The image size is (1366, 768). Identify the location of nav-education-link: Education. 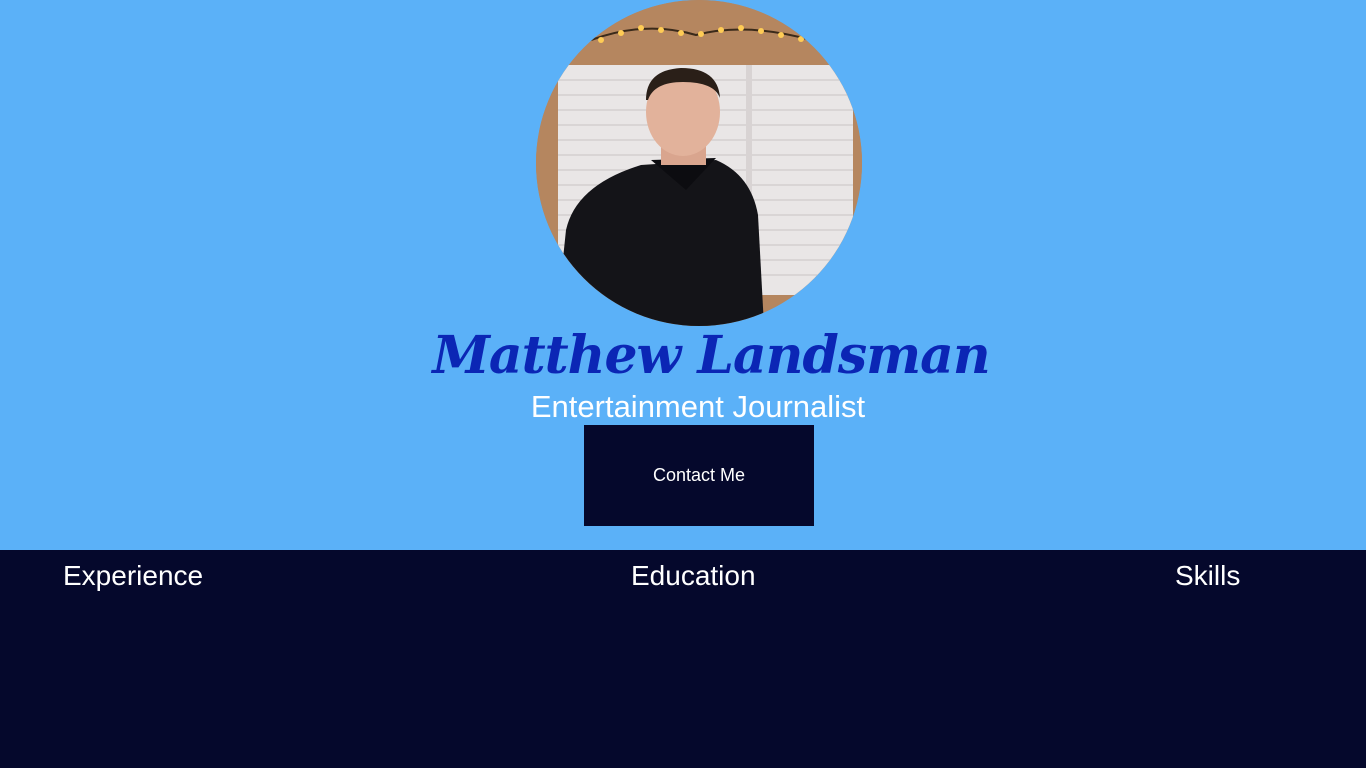
(693, 576).